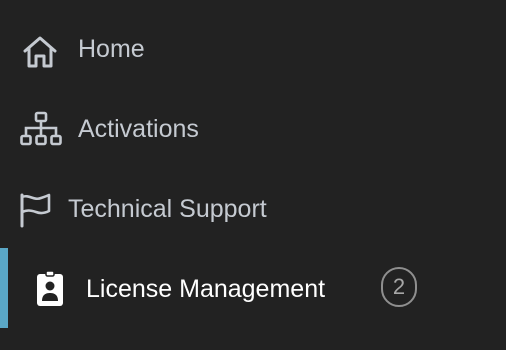 The image size is (506, 350). What do you see at coordinates (399, 287) in the screenshot?
I see `count-badge: 2` at bounding box center [399, 287].